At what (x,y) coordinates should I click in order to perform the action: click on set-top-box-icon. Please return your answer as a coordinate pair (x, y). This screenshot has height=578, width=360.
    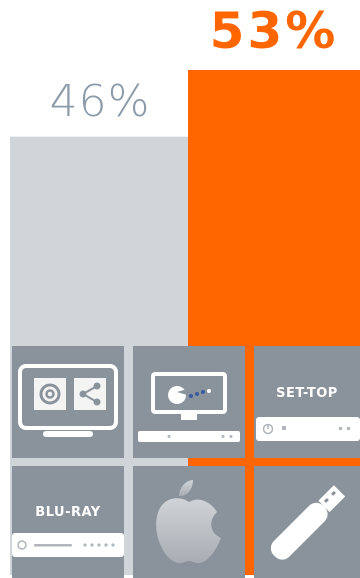
    Looking at the image, I should click on (308, 429).